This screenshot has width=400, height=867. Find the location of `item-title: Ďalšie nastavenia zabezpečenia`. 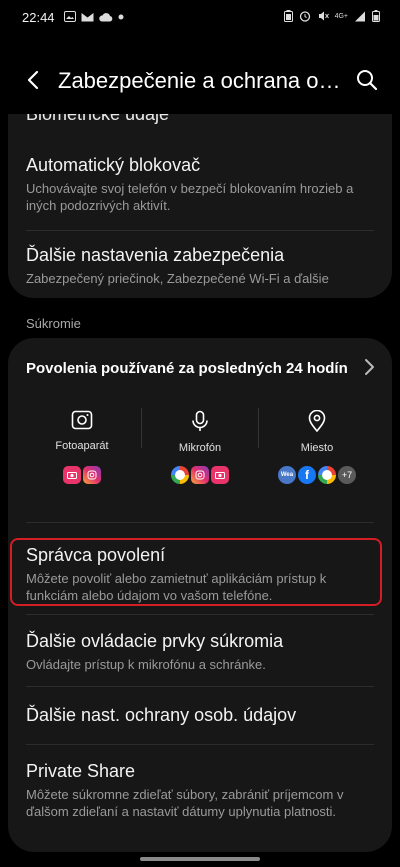

item-title: Ďalšie nastavenia zabezpečenia is located at coordinates (155, 255).